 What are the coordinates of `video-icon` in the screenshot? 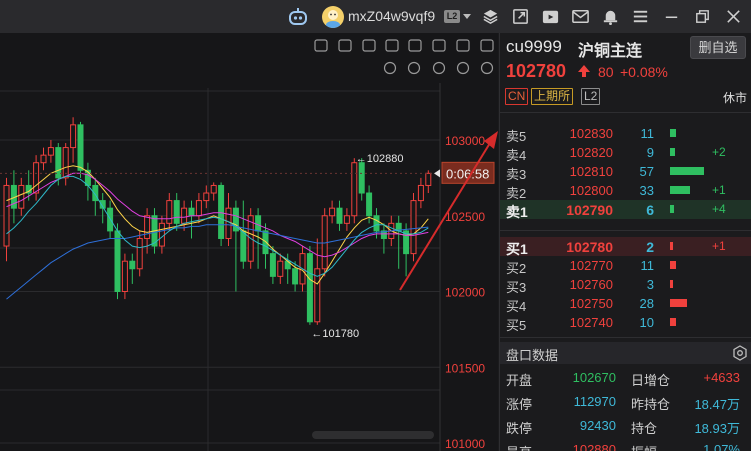 It's located at (550, 16).